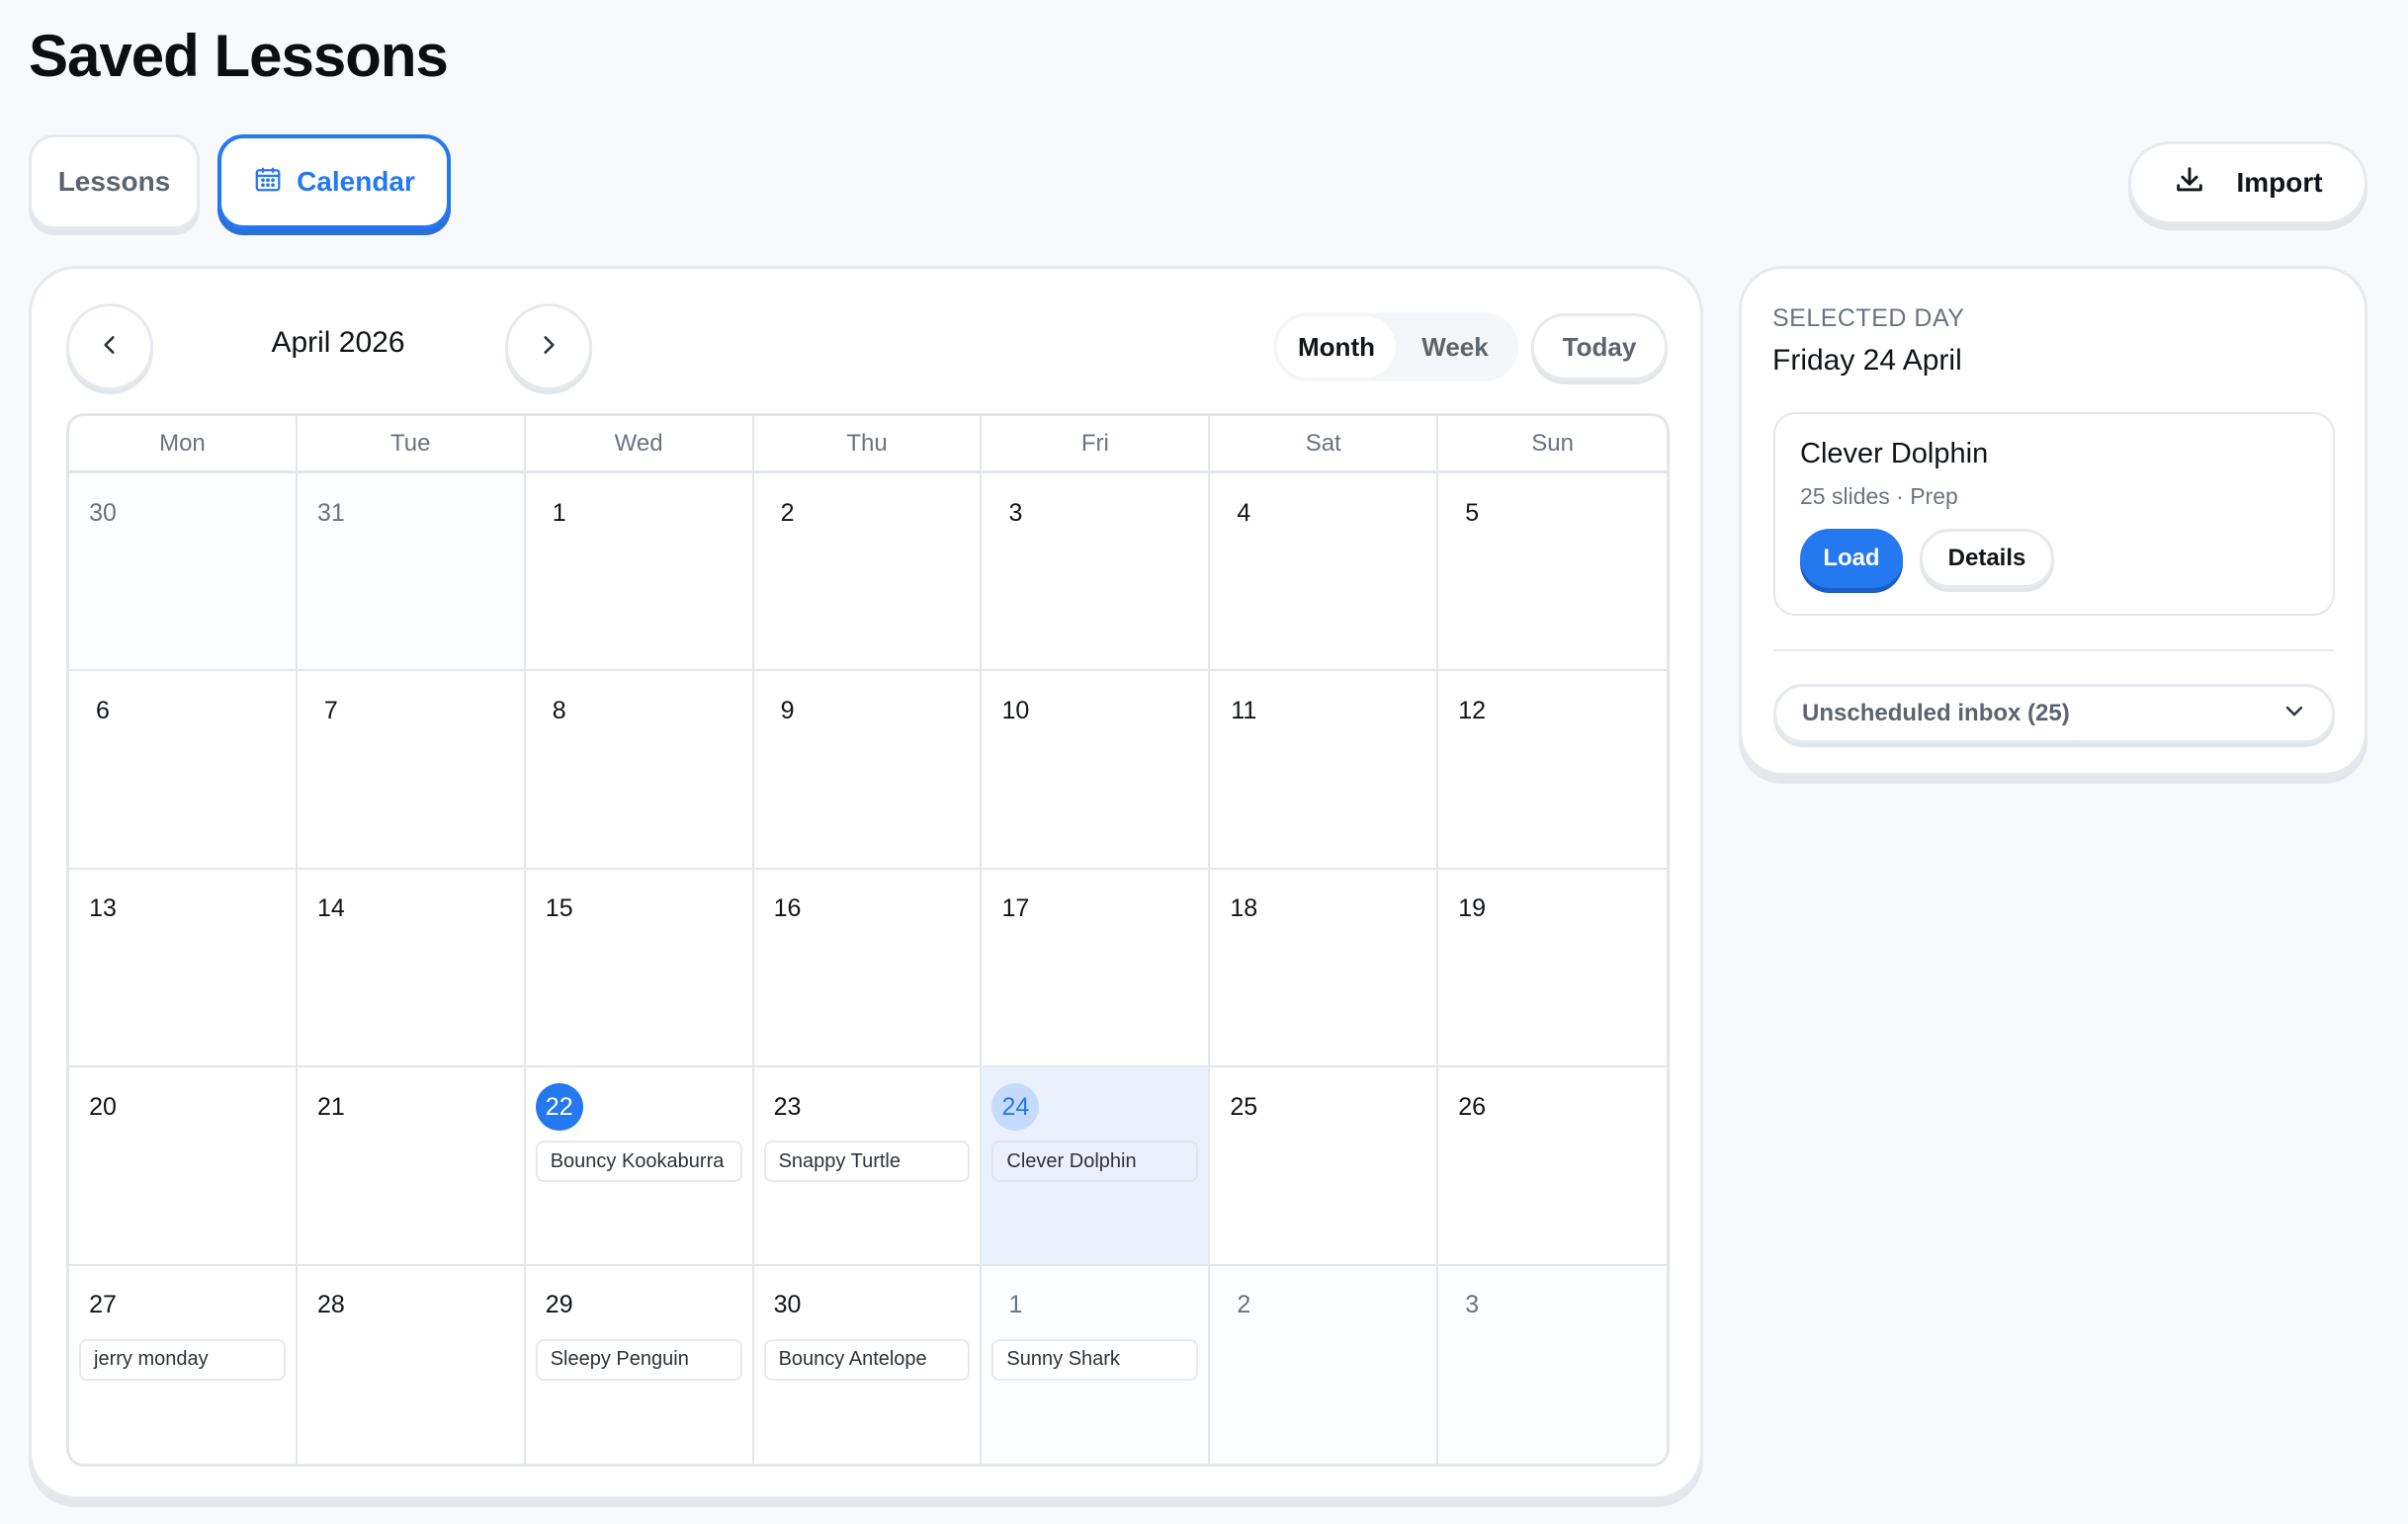 The width and height of the screenshot is (2408, 1524). What do you see at coordinates (1244, 908) in the screenshot?
I see `day-number: 18` at bounding box center [1244, 908].